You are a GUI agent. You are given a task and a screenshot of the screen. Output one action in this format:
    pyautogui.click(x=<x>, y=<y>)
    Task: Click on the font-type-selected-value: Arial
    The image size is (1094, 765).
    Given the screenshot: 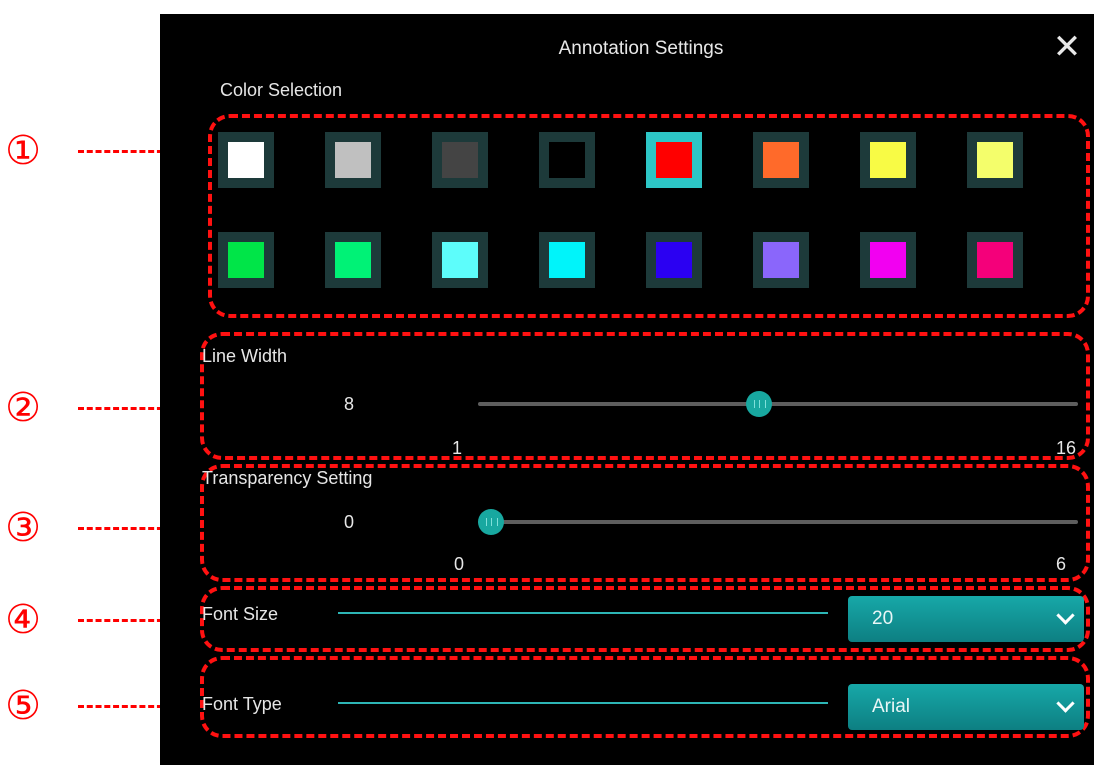 What is the action you would take?
    pyautogui.click(x=891, y=706)
    